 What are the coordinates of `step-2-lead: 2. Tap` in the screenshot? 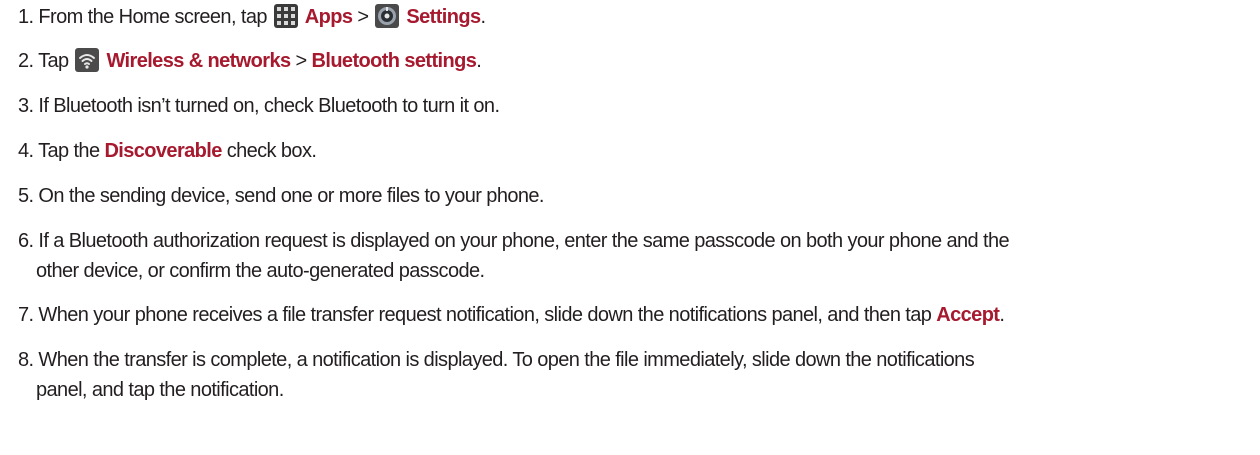 It's located at (46, 61).